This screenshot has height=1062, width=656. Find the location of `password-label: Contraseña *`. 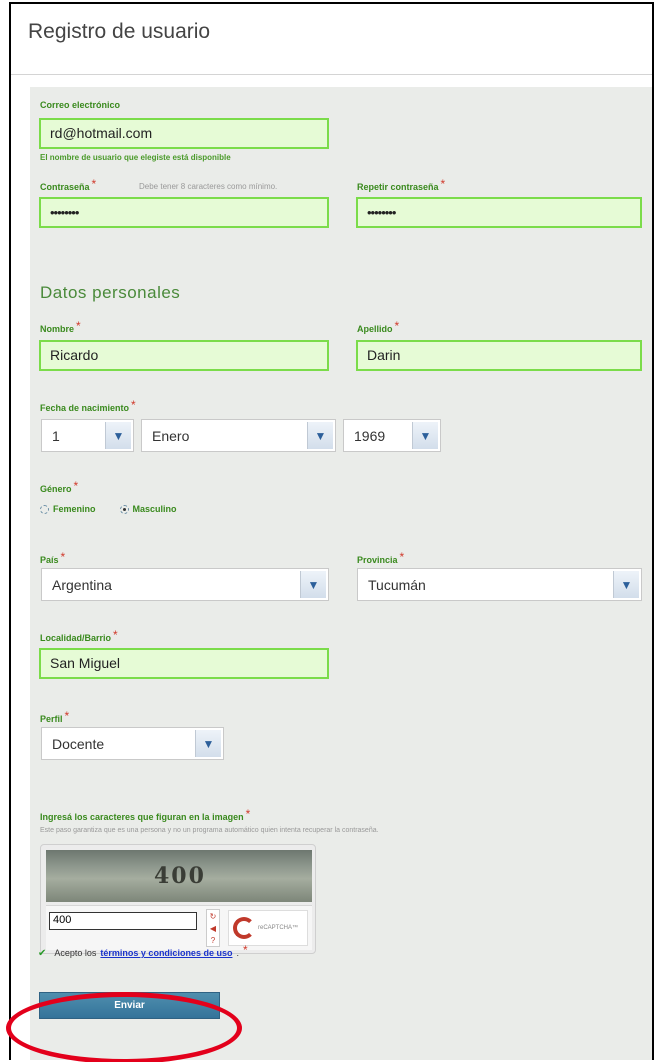

password-label: Contraseña * is located at coordinates (68, 185).